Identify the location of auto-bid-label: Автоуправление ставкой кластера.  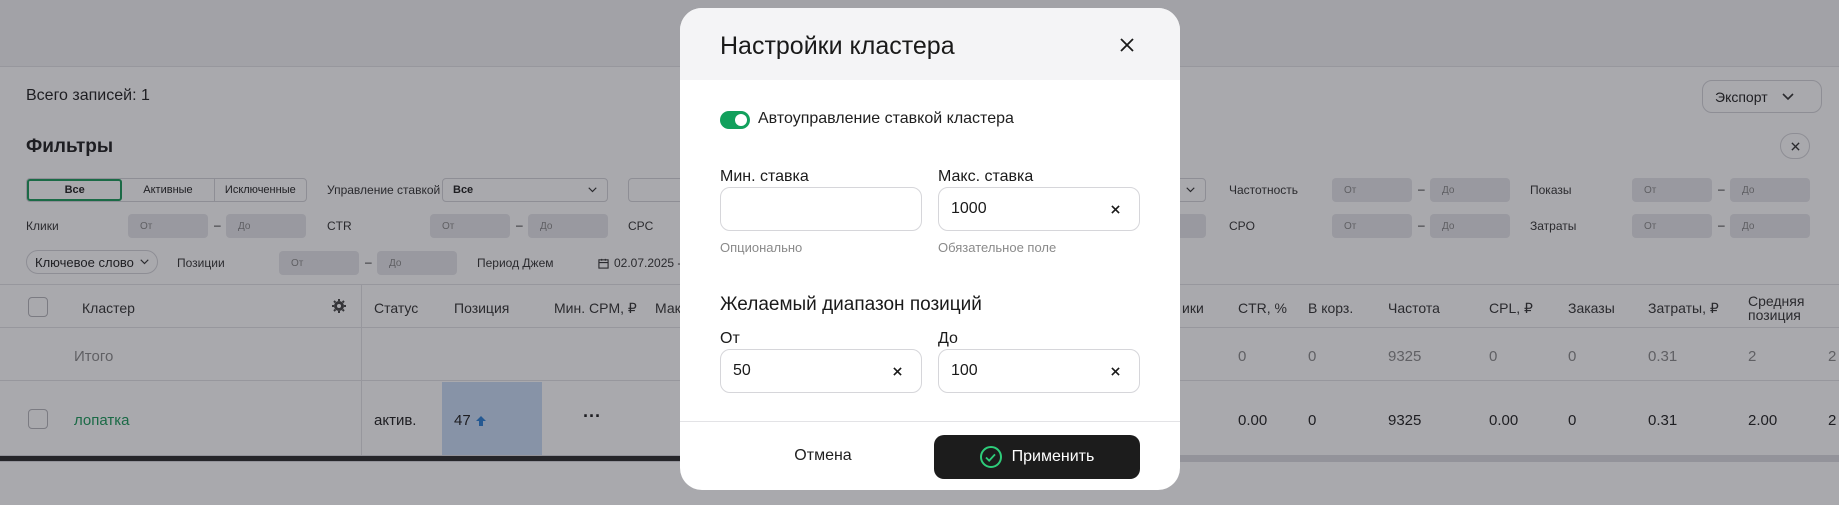
(886, 118).